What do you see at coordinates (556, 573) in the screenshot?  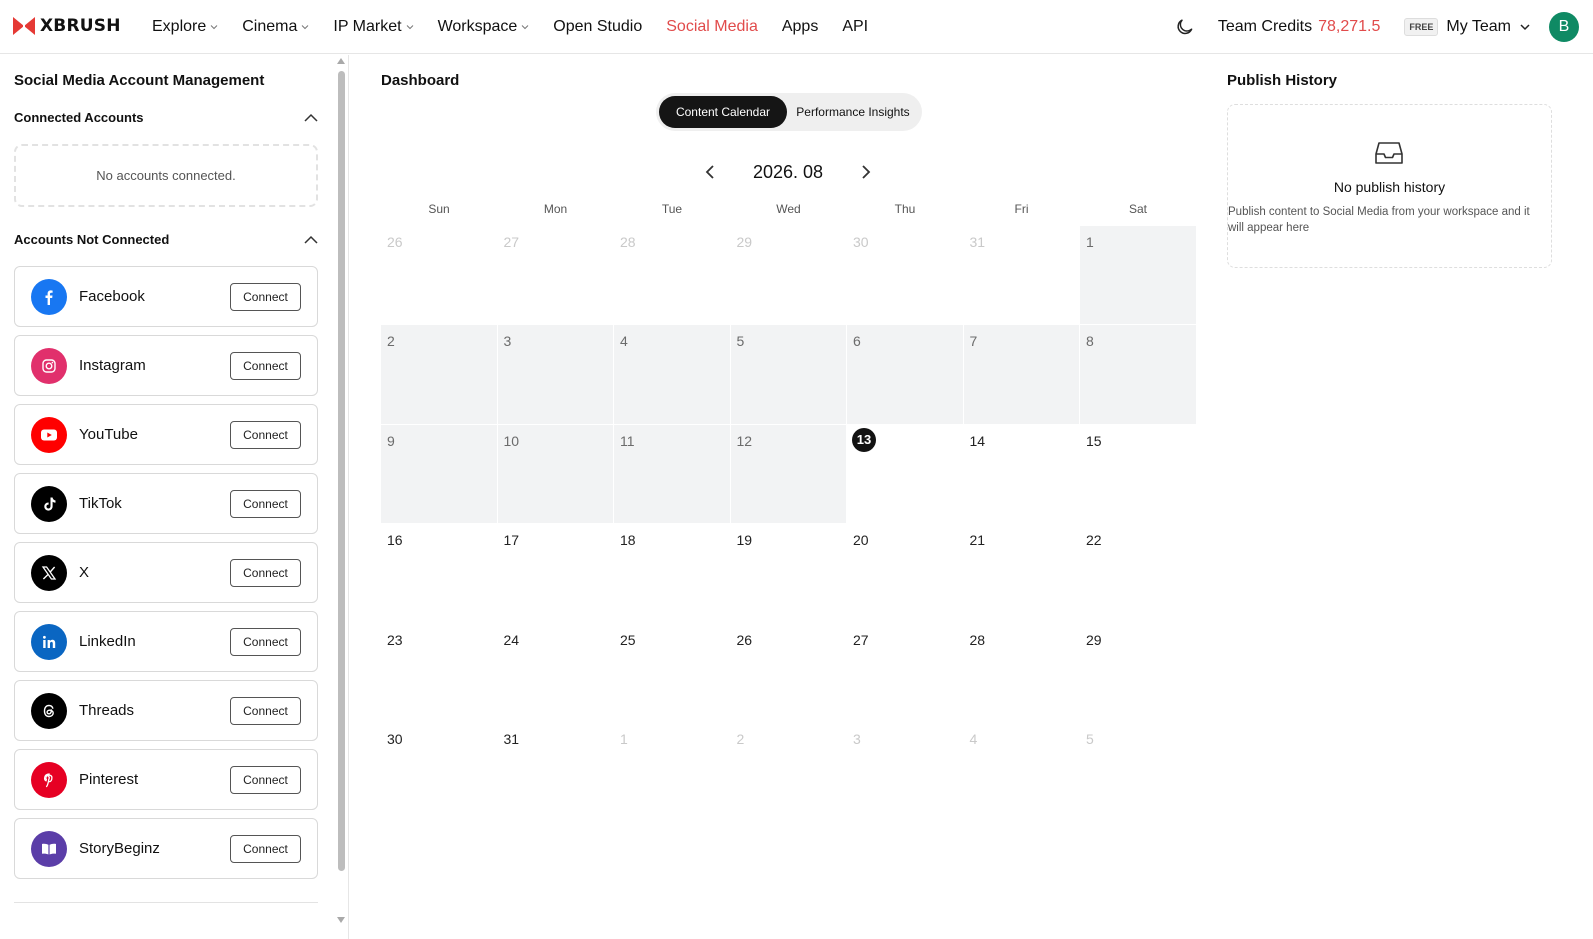 I see `calendar-day: 17` at bounding box center [556, 573].